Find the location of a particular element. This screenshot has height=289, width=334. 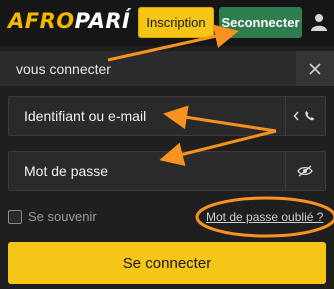

submit-login-button: Se connecter is located at coordinates (167, 263).